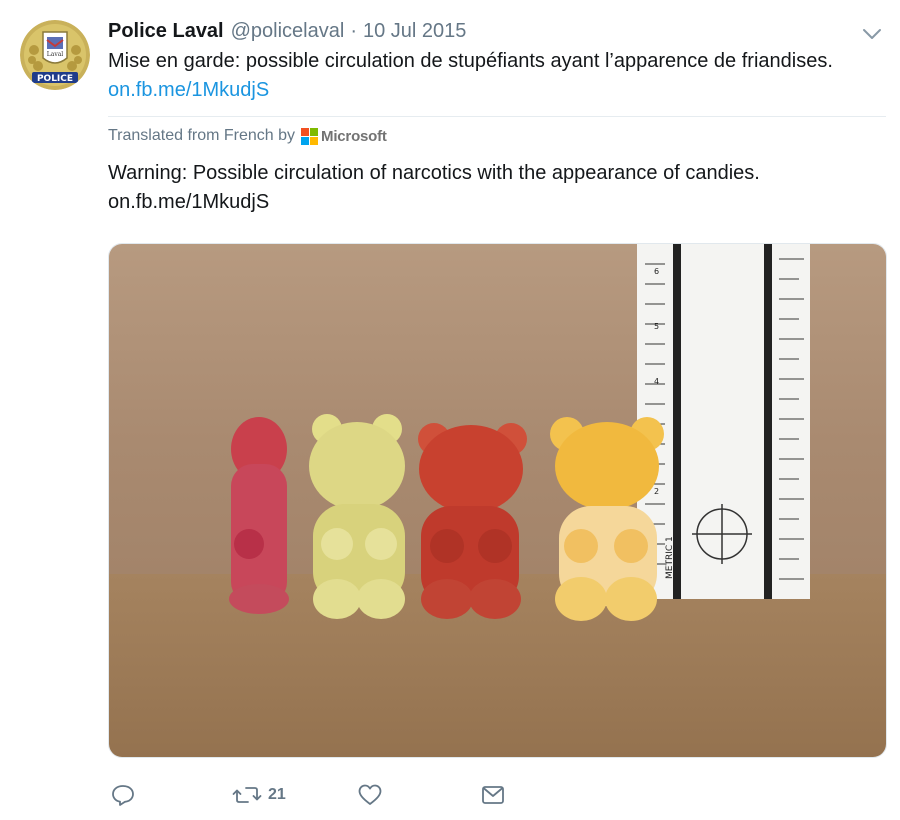 The image size is (900, 820). I want to click on ruler-number: 4, so click(656, 381).